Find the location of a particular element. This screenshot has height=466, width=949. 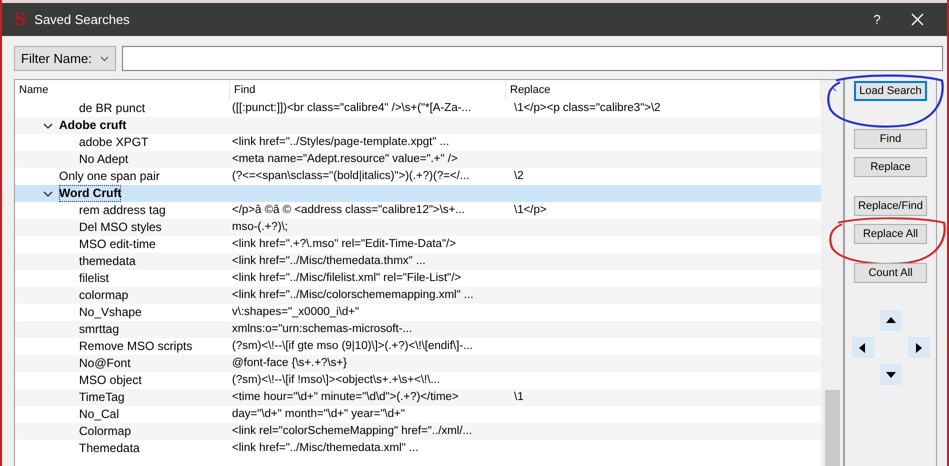

tree-row: No@Font @font-face {\s+.+?\s+} is located at coordinates (418, 363).